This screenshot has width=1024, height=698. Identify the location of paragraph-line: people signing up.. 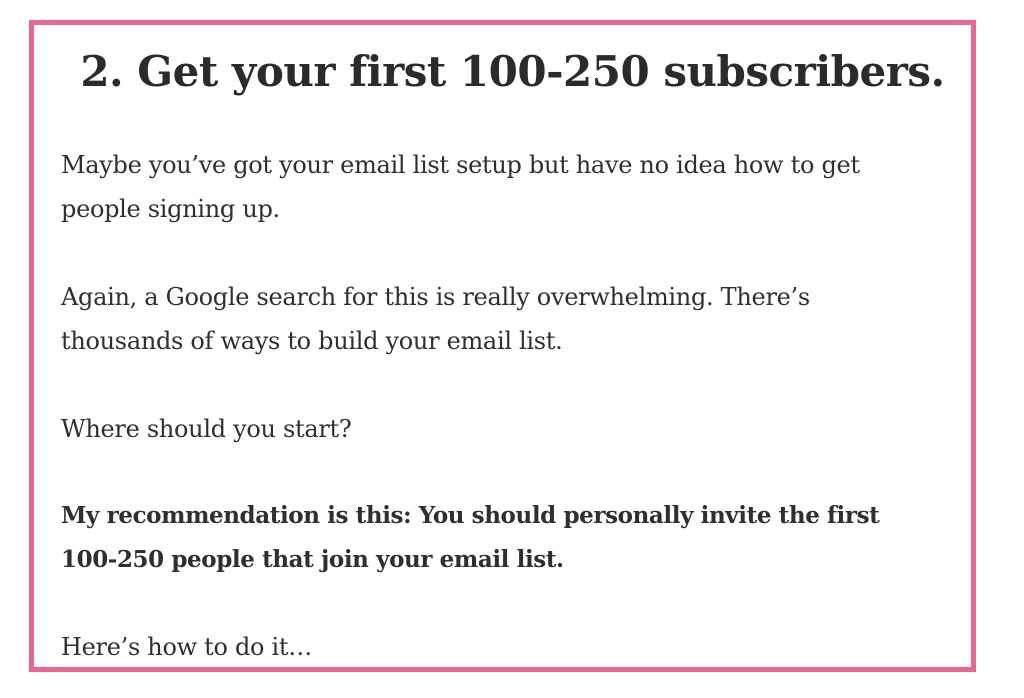
(170, 209).